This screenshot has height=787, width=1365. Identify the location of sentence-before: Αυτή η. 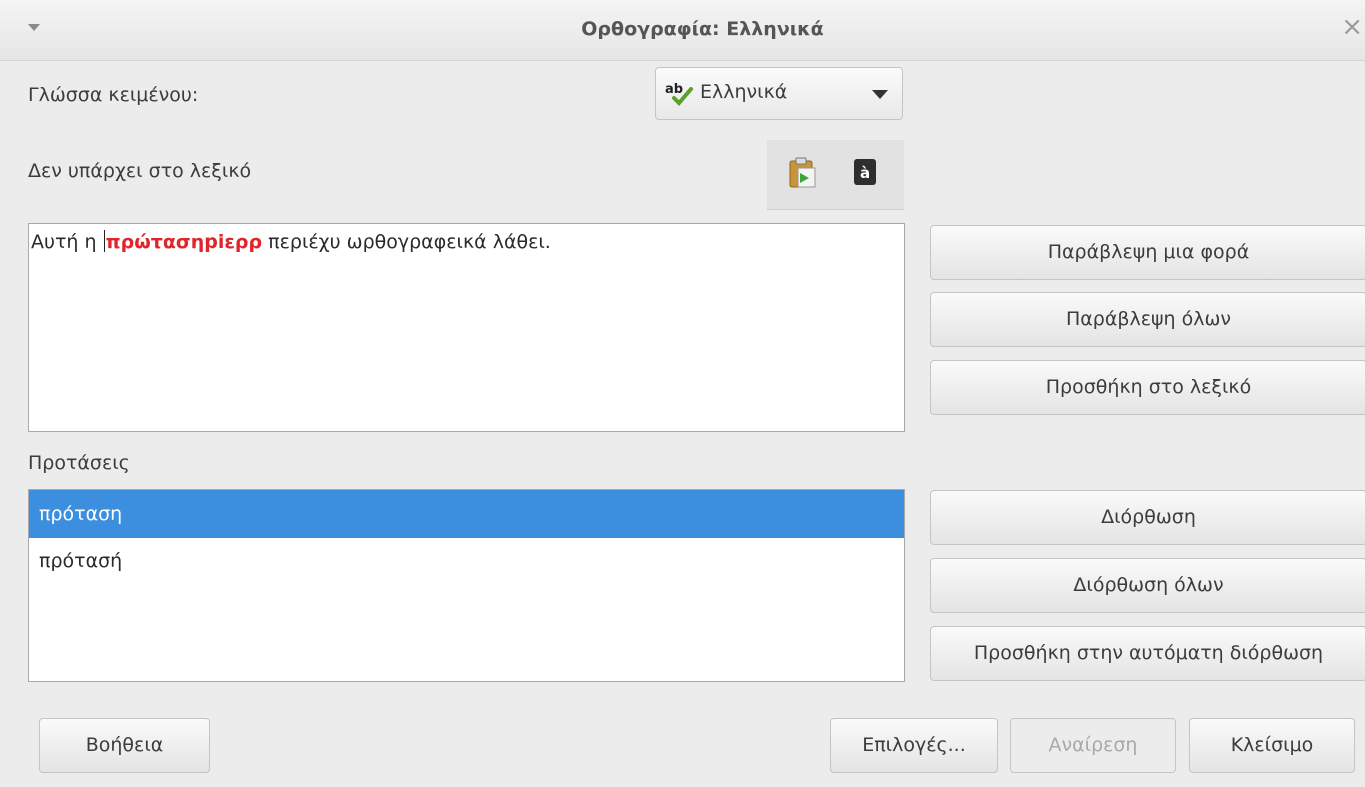
(67, 242).